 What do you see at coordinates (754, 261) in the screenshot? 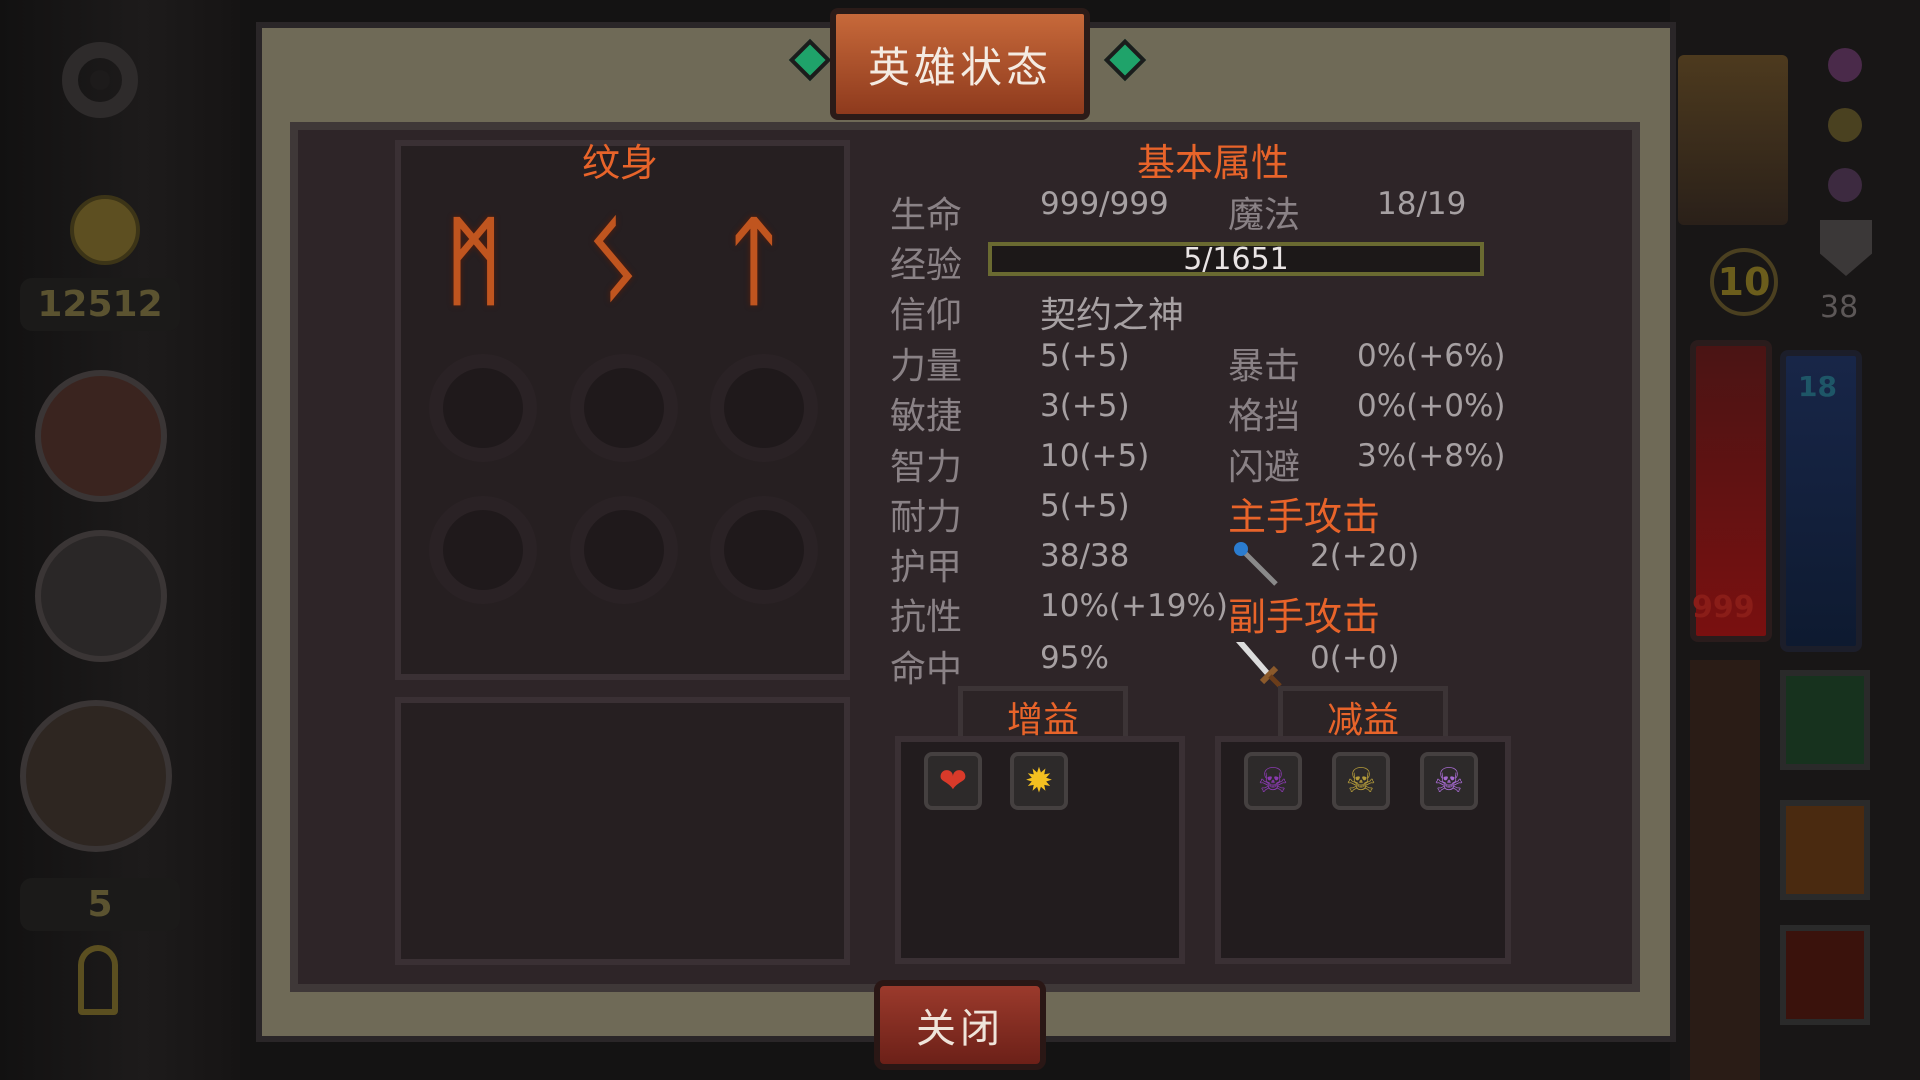
I see `rune-icon: ᛏ` at bounding box center [754, 261].